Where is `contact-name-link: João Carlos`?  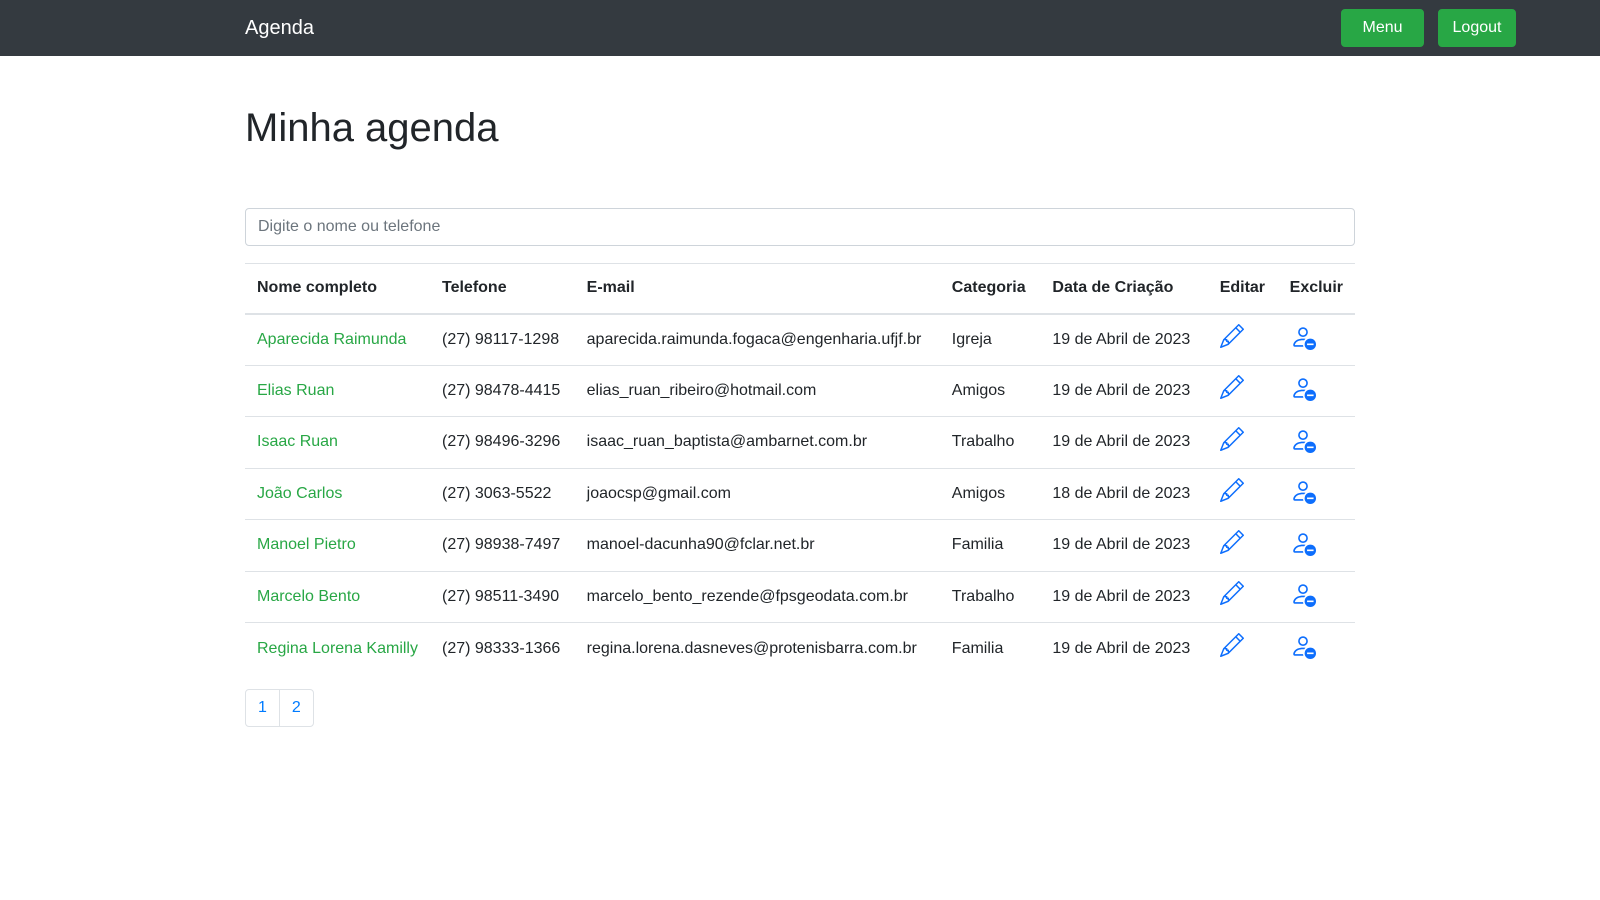 contact-name-link: João Carlos is located at coordinates (299, 493).